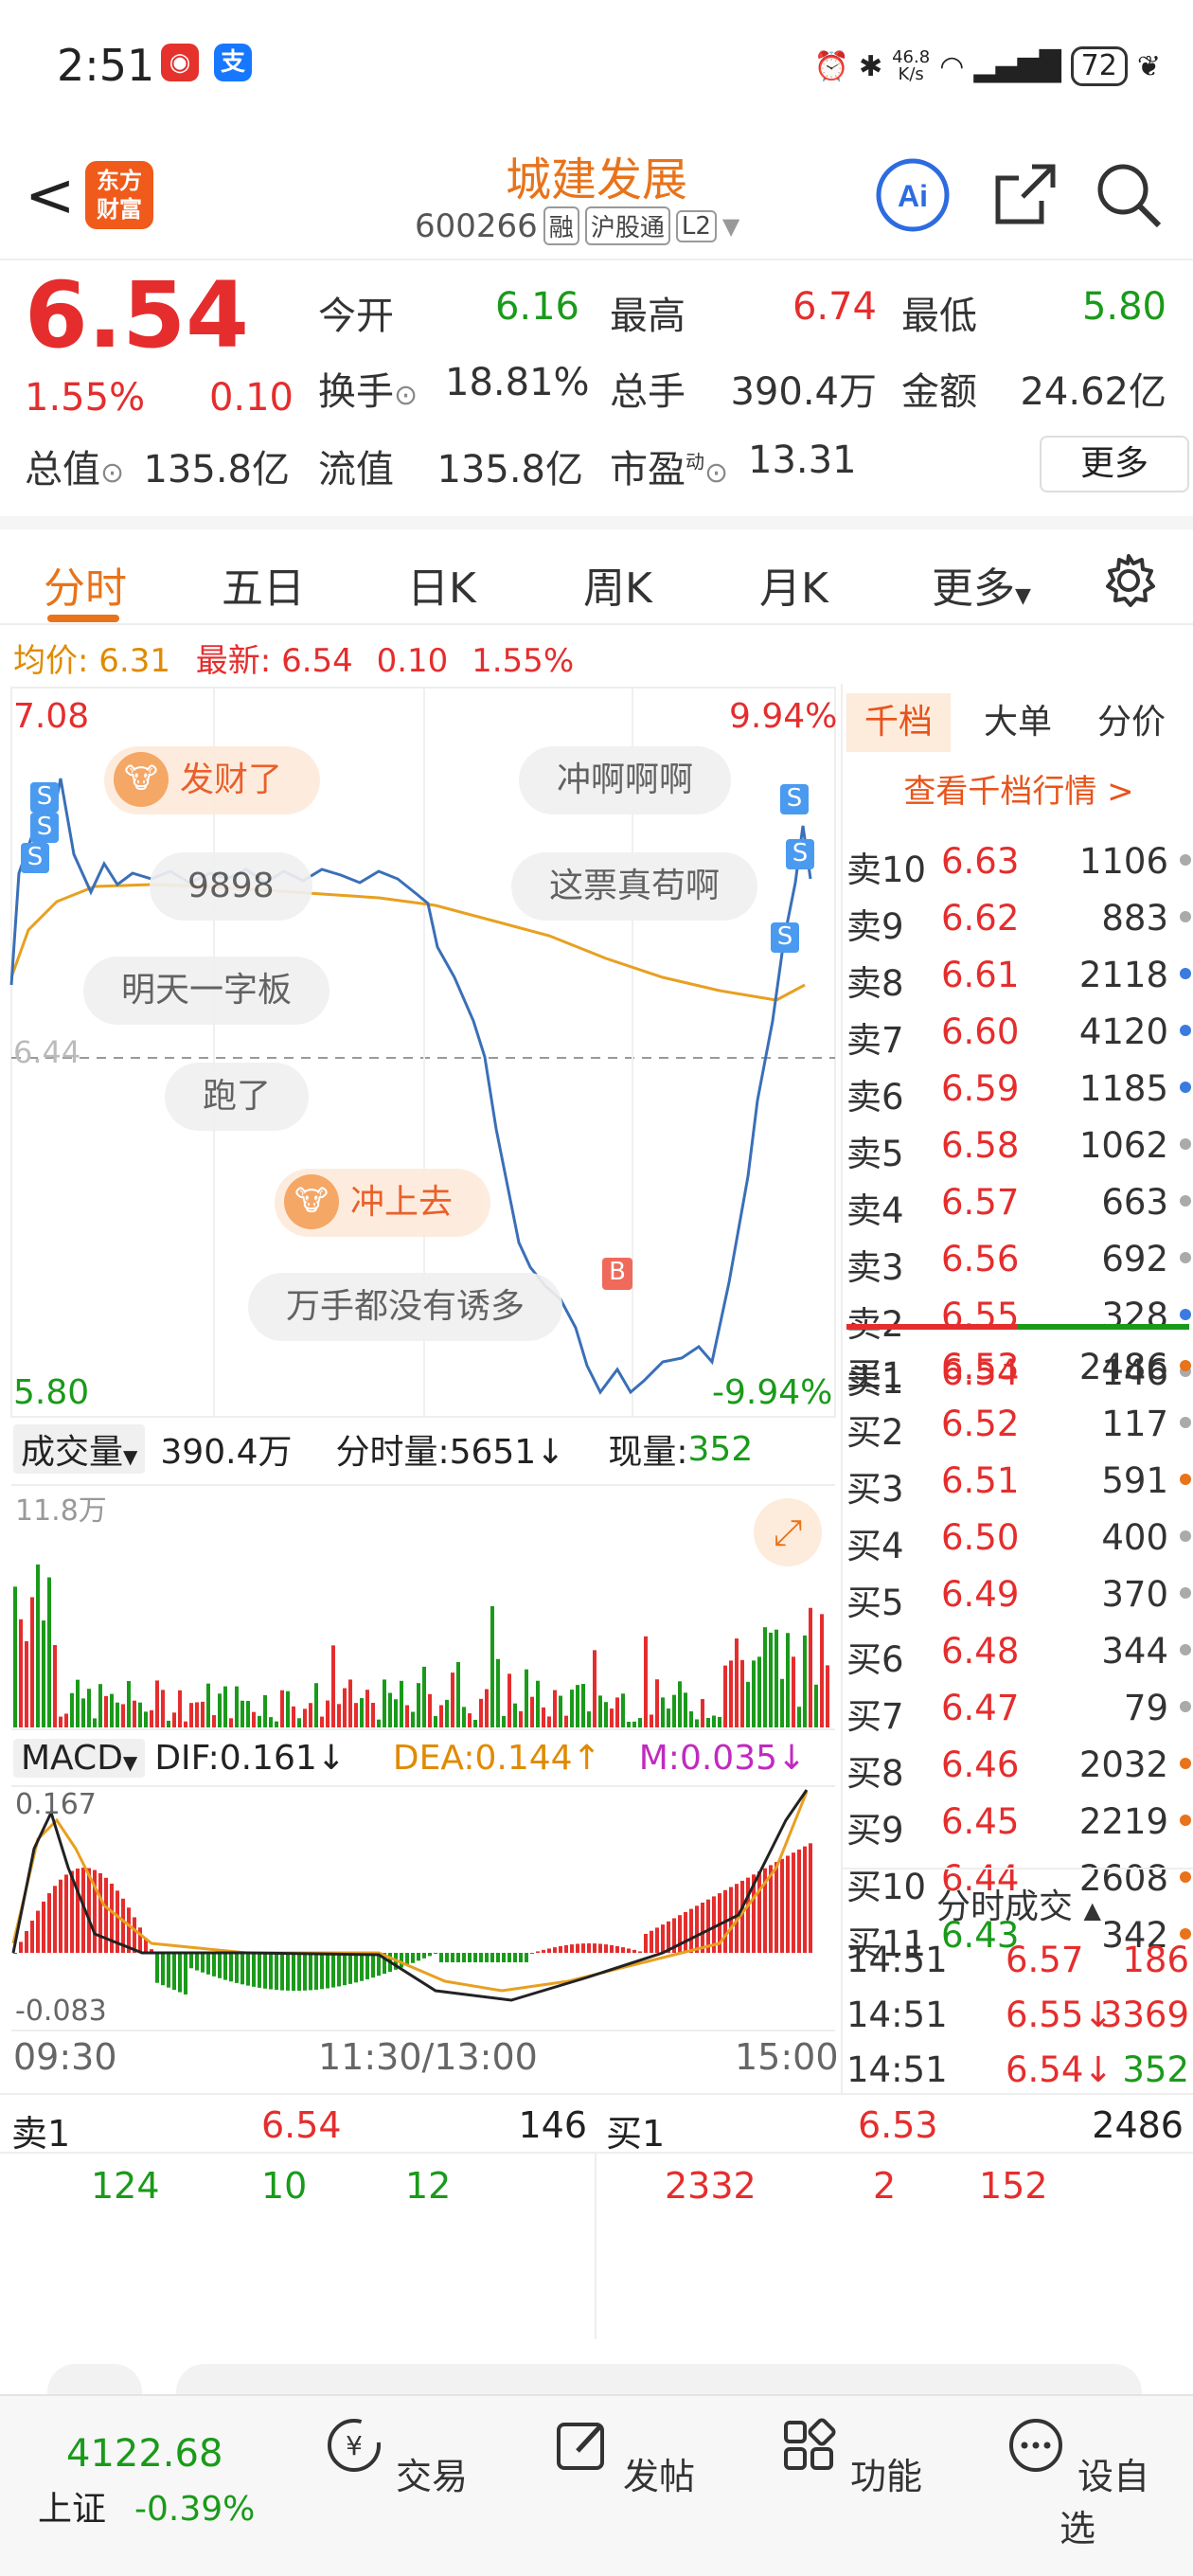  What do you see at coordinates (56, 1804) in the screenshot?
I see `macd-axis-top: 0.167` at bounding box center [56, 1804].